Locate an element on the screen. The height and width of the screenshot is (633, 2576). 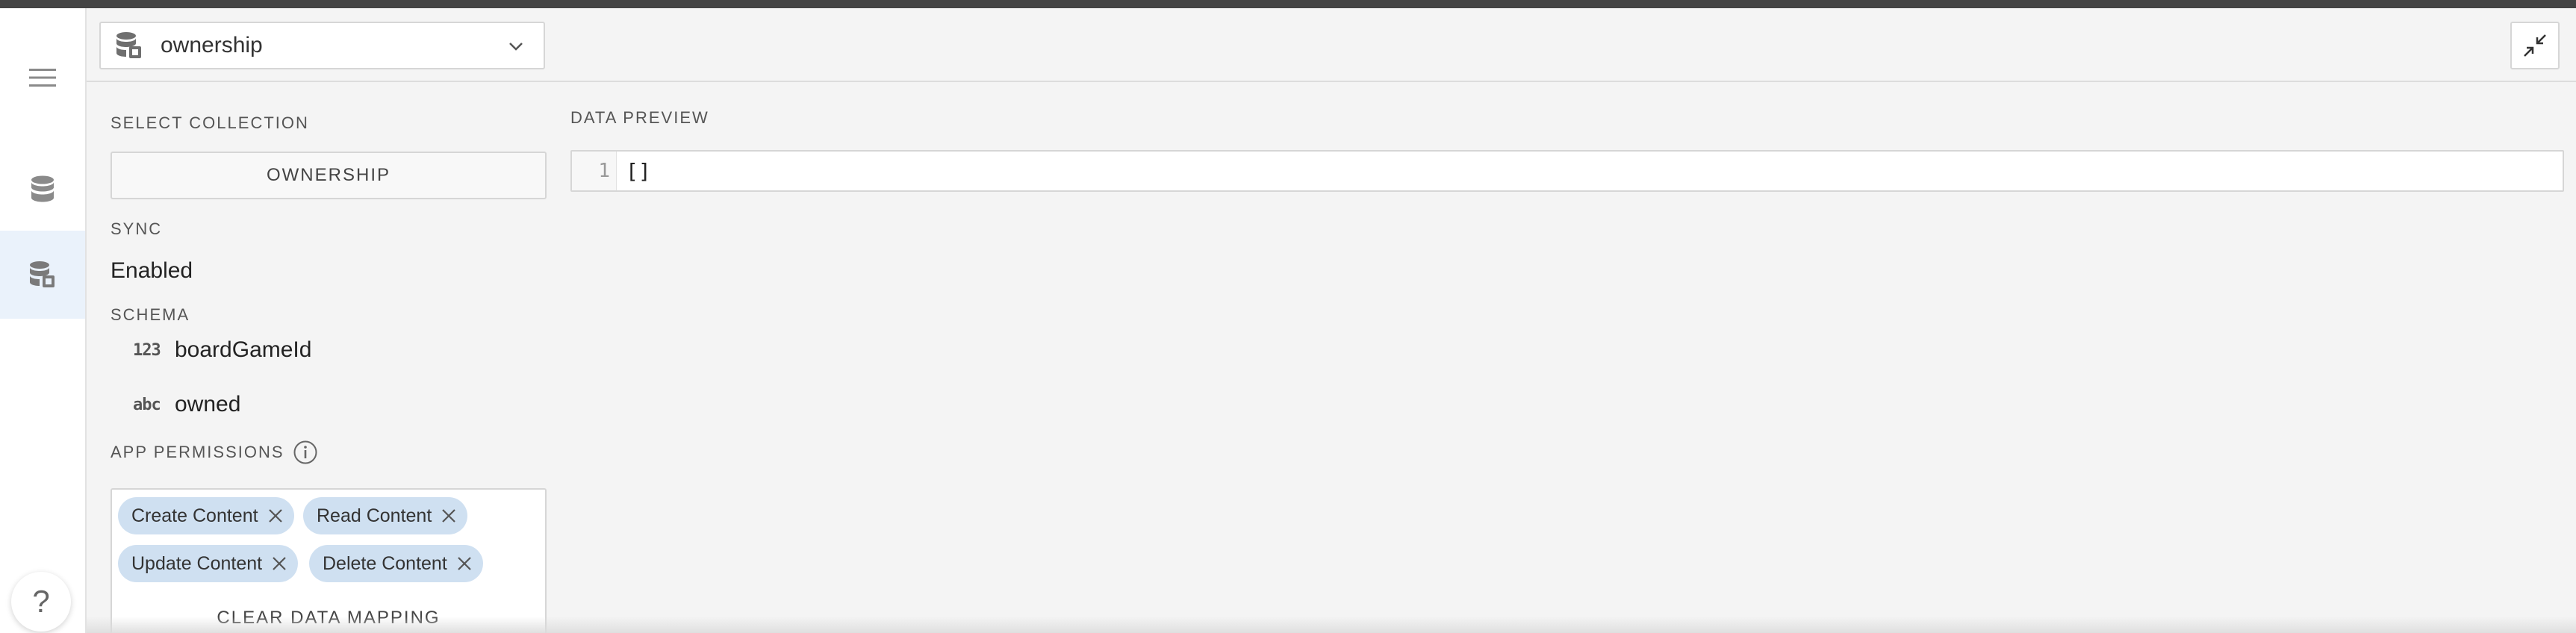
rail-item-database-sync is located at coordinates (42, 275).